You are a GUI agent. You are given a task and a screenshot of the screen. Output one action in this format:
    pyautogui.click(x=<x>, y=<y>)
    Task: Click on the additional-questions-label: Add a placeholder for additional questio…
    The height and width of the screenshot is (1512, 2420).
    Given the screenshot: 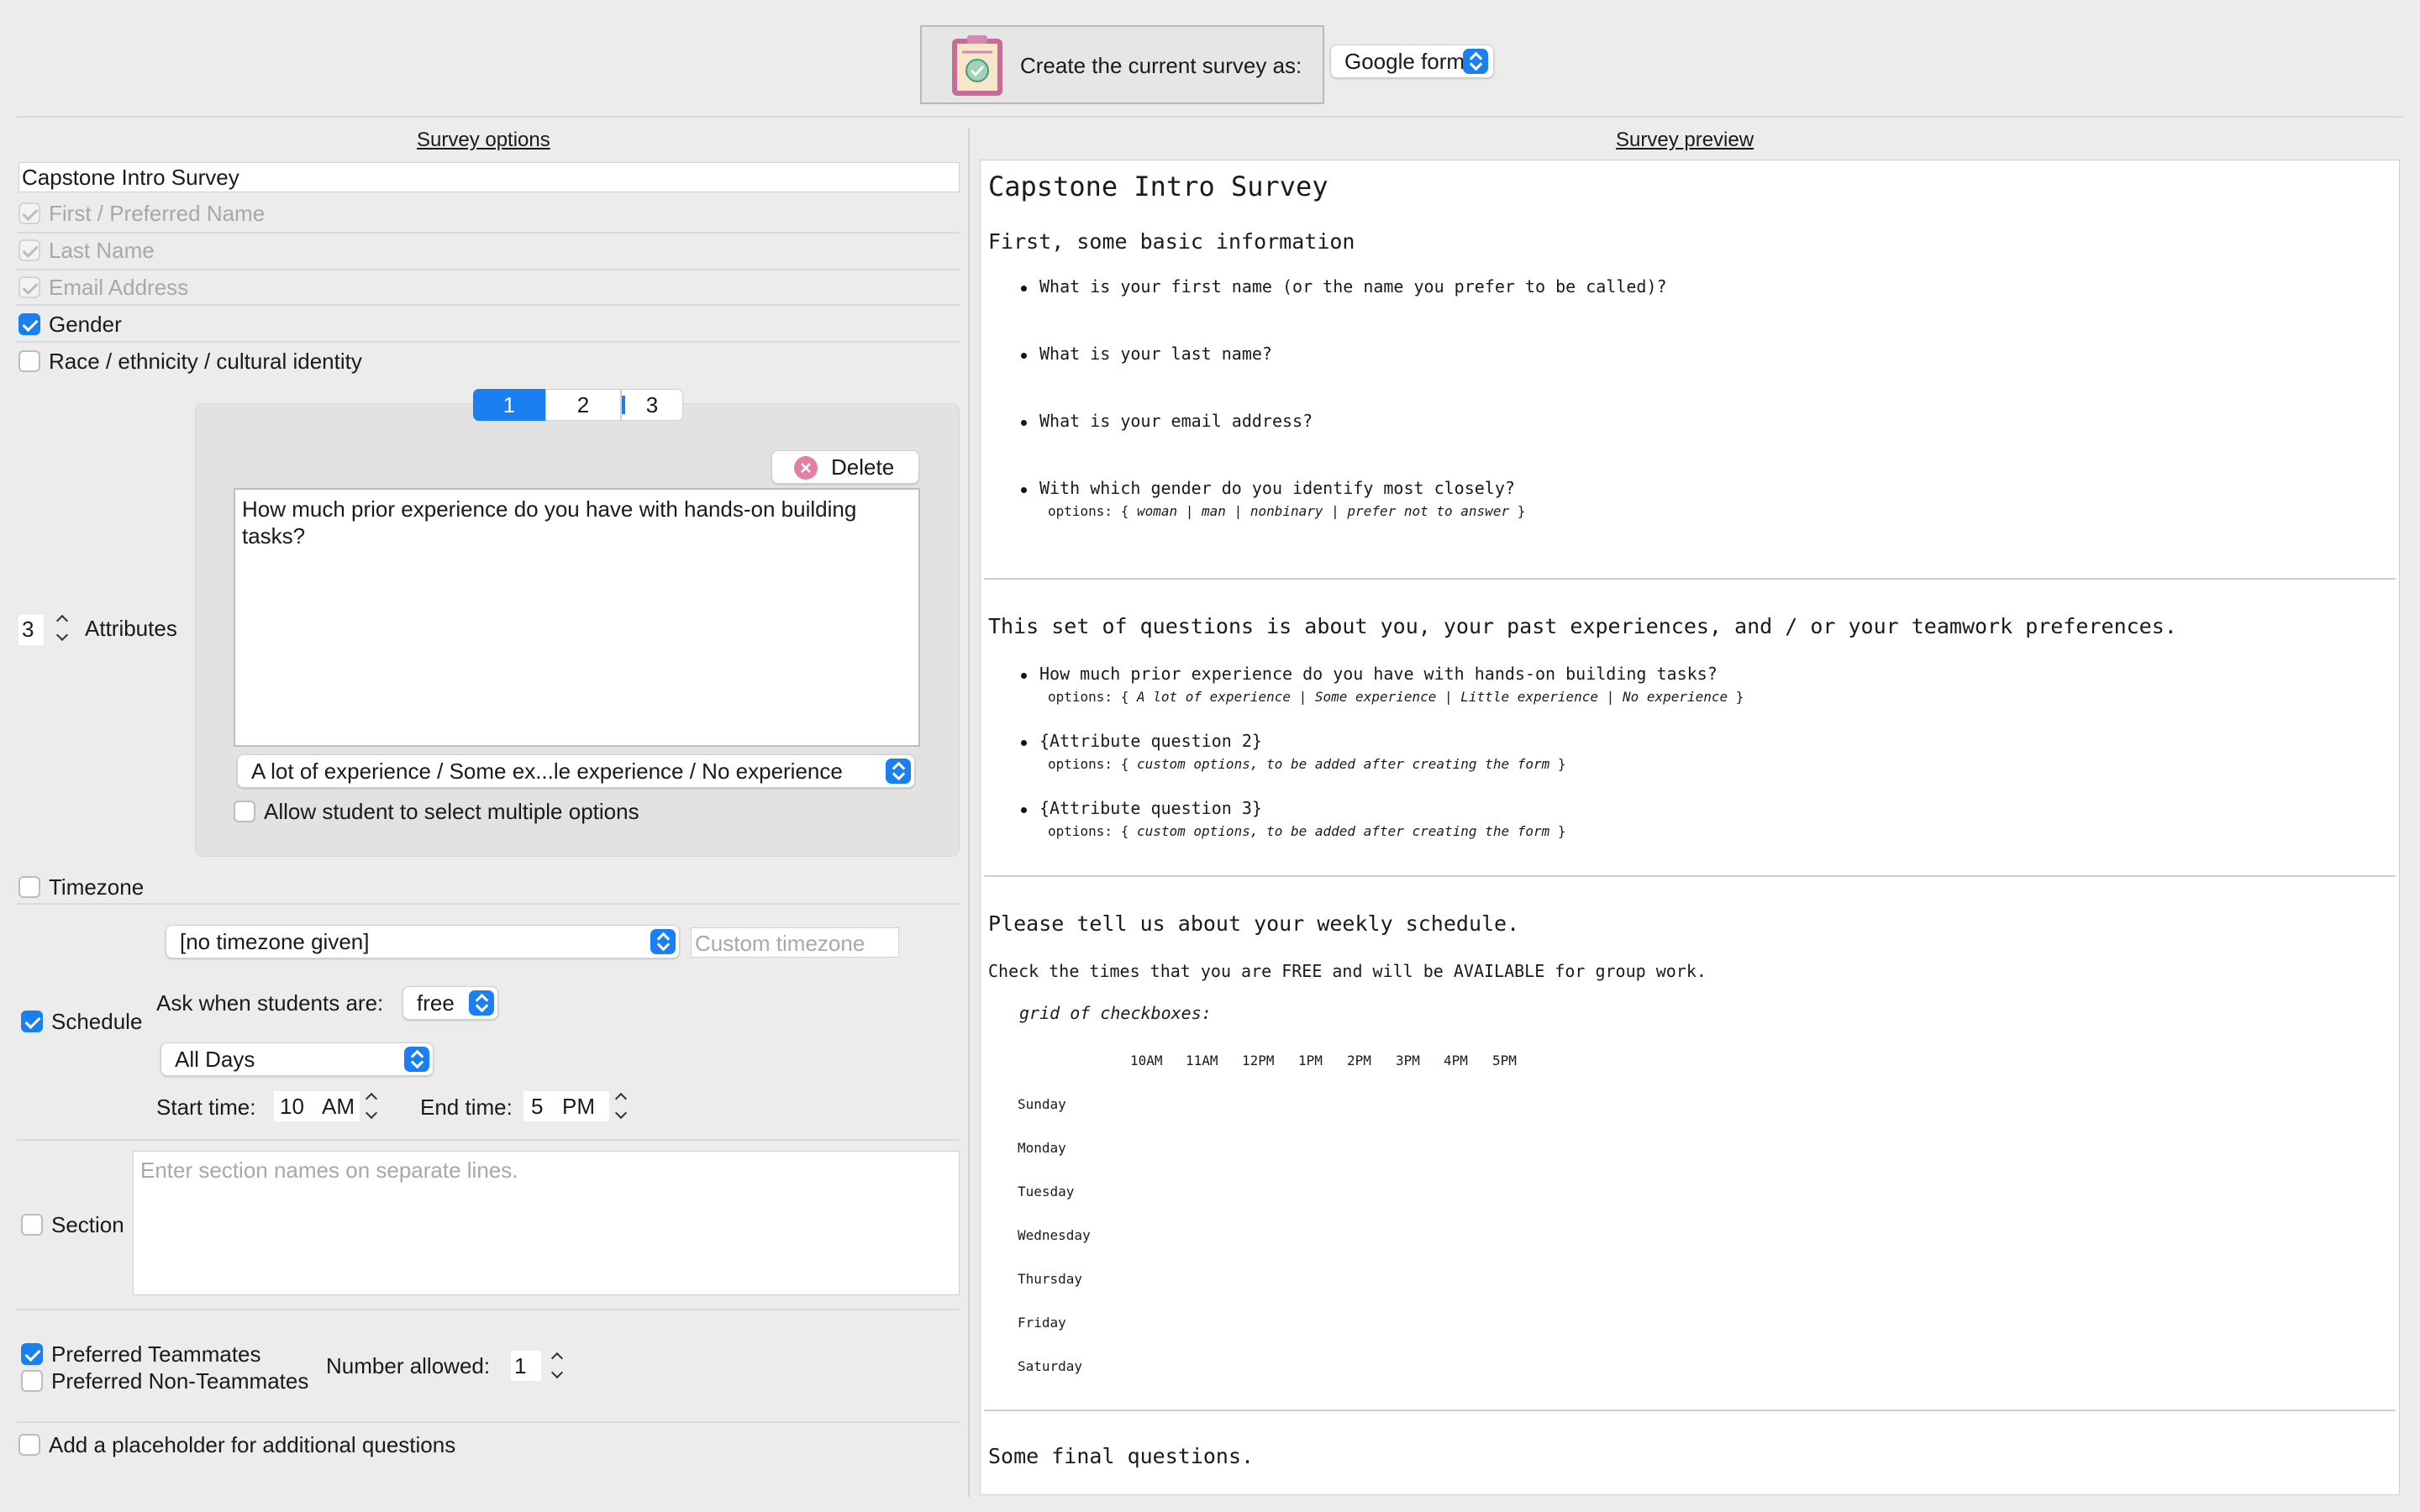 What is the action you would take?
    pyautogui.click(x=253, y=1444)
    